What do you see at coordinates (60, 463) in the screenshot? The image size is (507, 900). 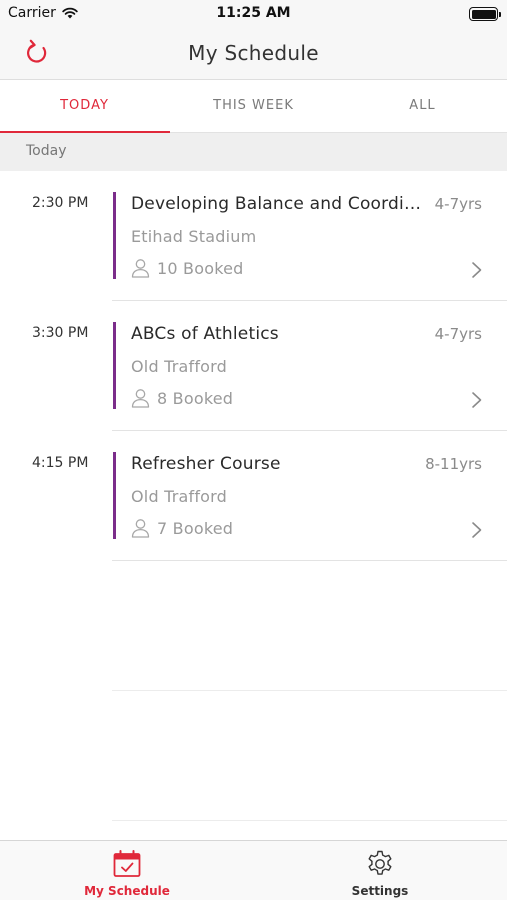 I see `session-time: 4:15 PM` at bounding box center [60, 463].